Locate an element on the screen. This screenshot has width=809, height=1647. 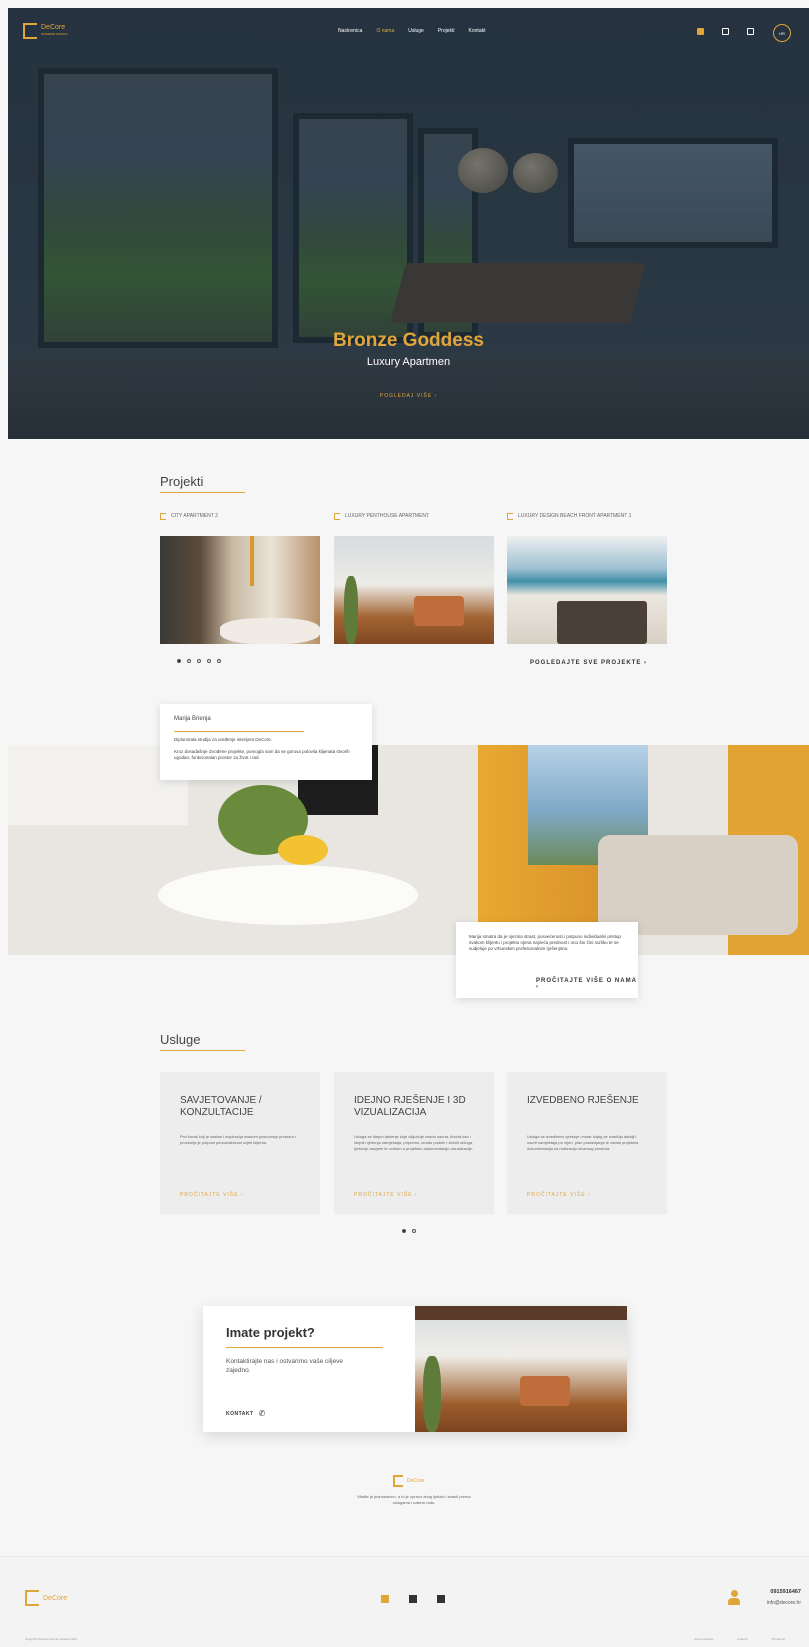
service-title: IDEJNO RJEŠENJE I 3D VIZUALIZACIJA is located at coordinates (410, 1106).